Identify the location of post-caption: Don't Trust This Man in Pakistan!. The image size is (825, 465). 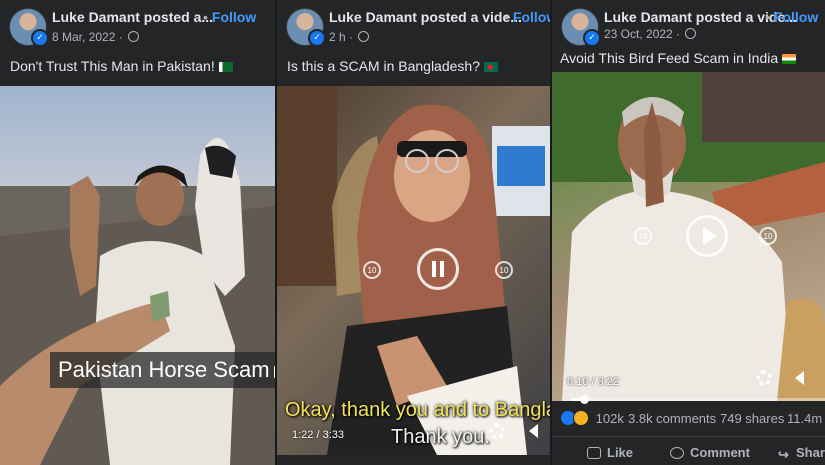
(121, 66).